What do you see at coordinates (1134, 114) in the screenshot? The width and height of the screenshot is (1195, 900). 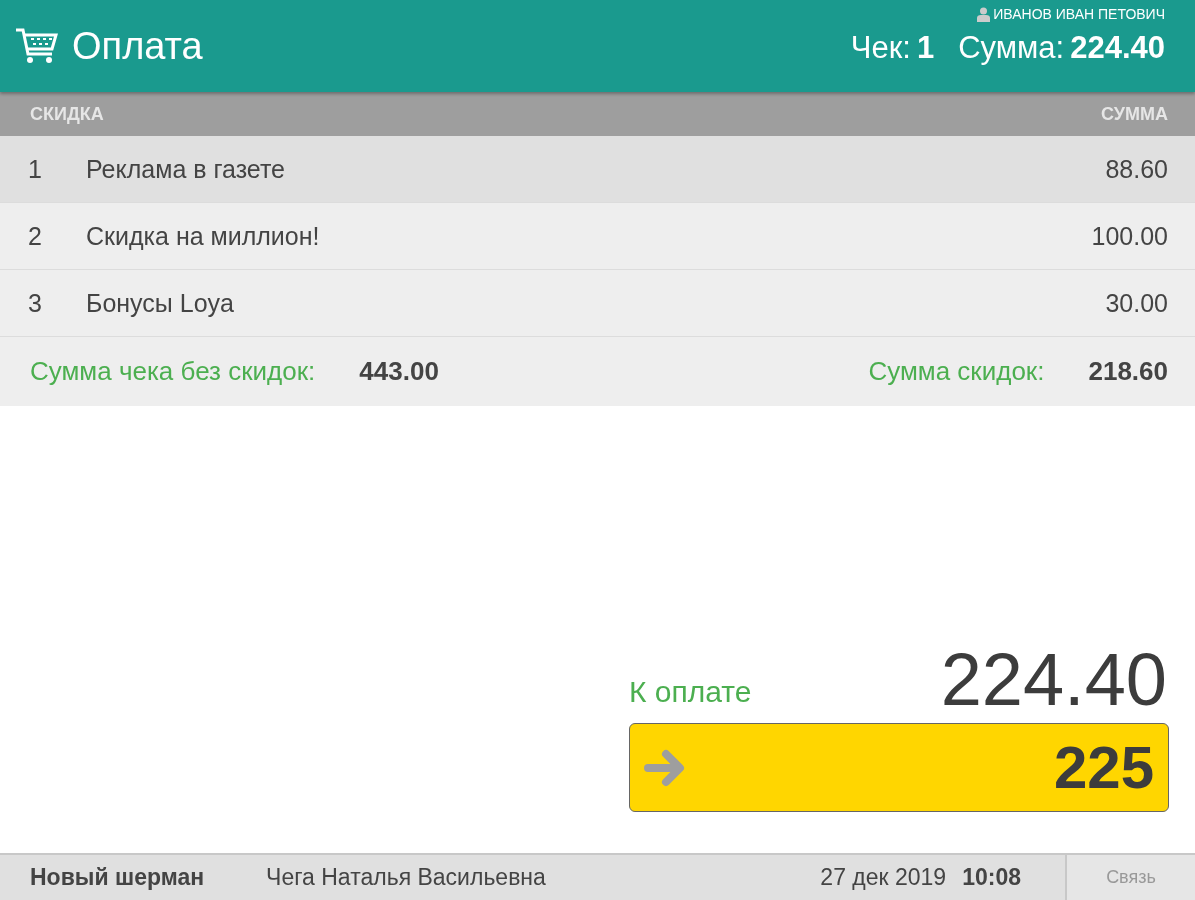 I see `column-header: СУММА` at bounding box center [1134, 114].